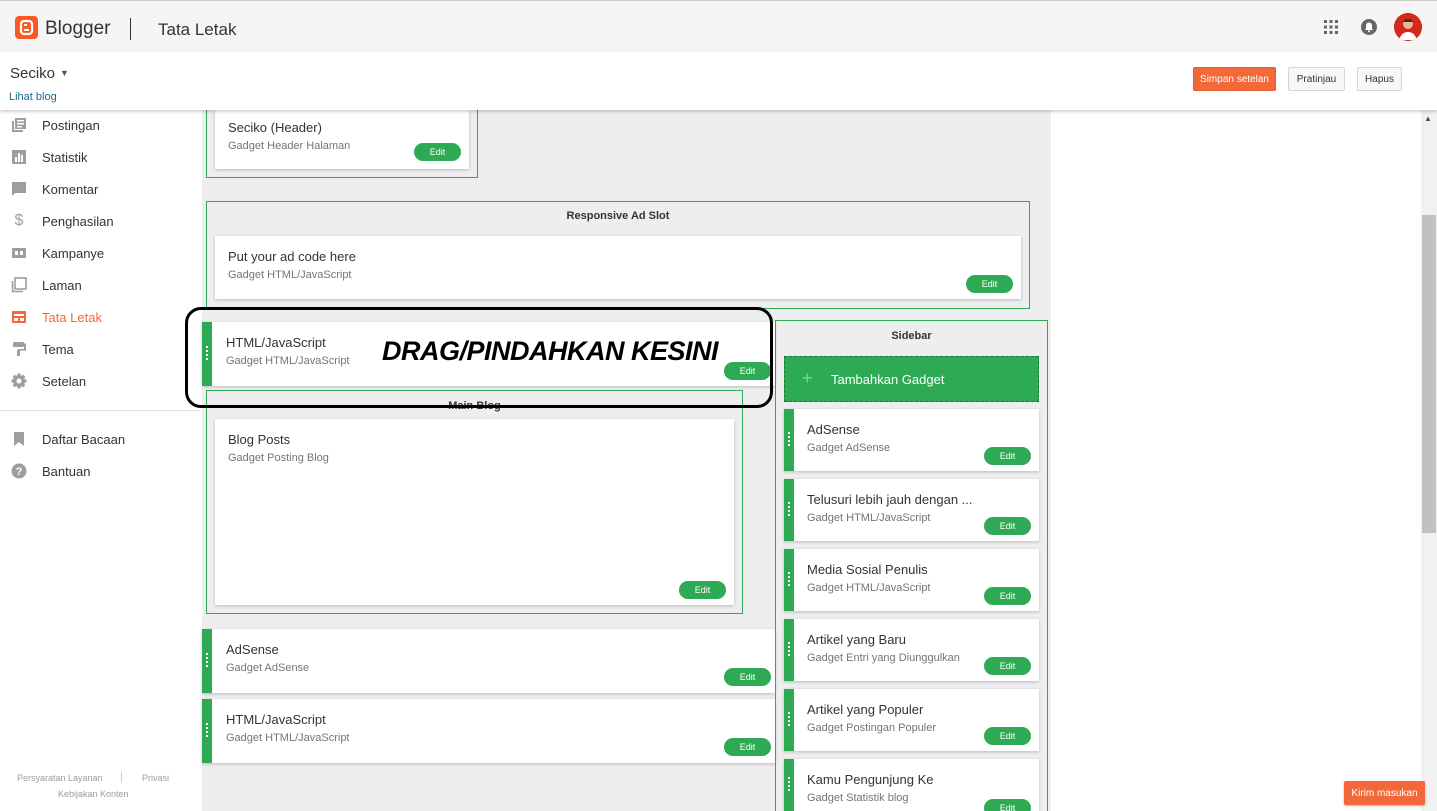  Describe the element at coordinates (100, 410) in the screenshot. I see `sidebar-divider` at that location.